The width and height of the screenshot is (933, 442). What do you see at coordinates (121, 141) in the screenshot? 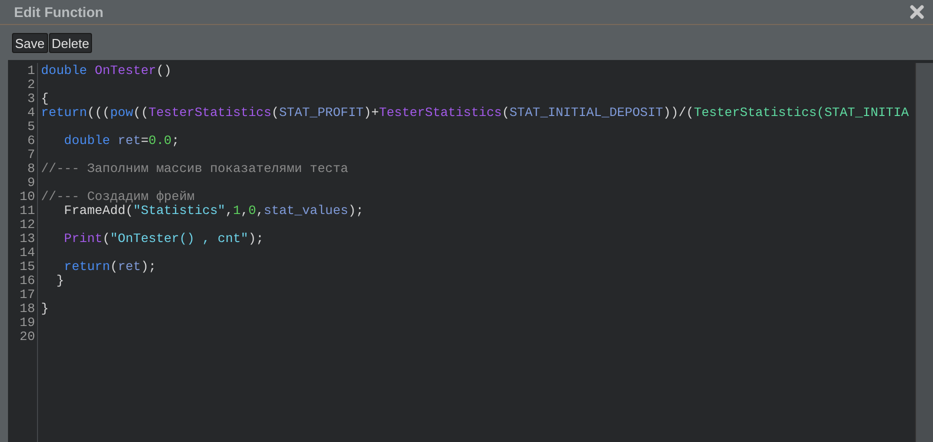
I see `code-line: double ret=0.0;` at bounding box center [121, 141].